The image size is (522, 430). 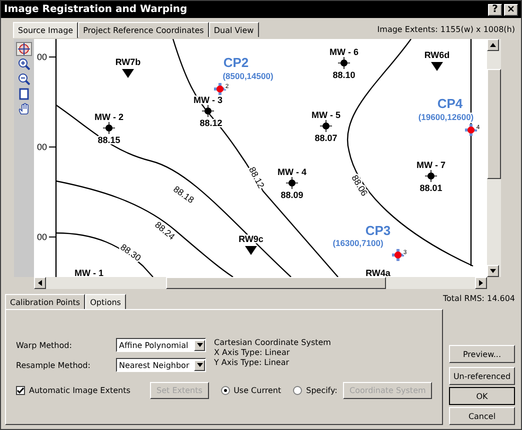 I want to click on horizontal-scrollbar, so click(x=260, y=283).